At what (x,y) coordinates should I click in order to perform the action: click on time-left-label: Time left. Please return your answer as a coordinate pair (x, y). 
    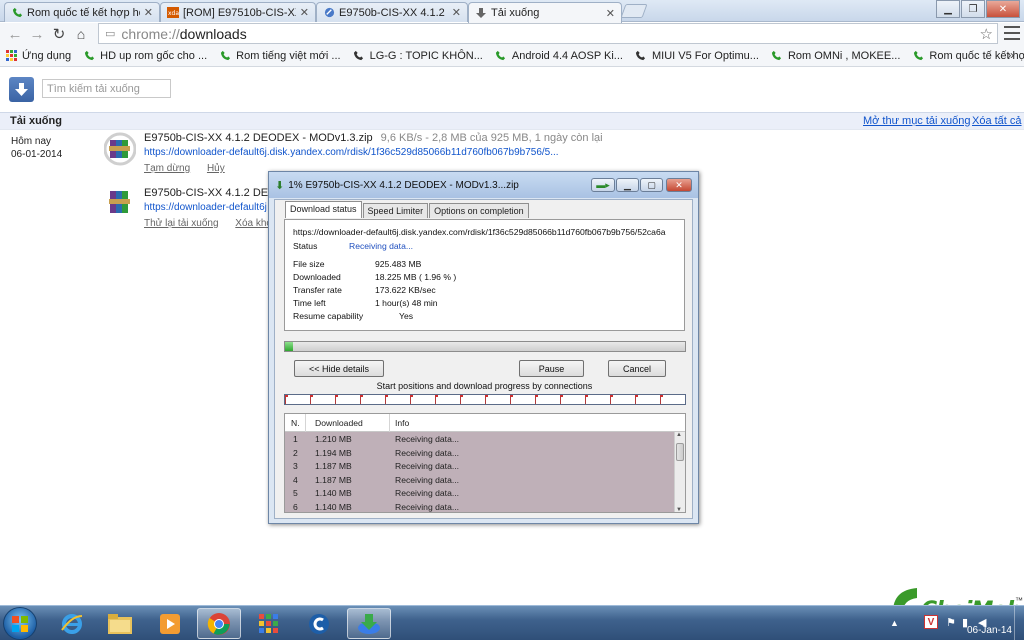
    Looking at the image, I should click on (309, 303).